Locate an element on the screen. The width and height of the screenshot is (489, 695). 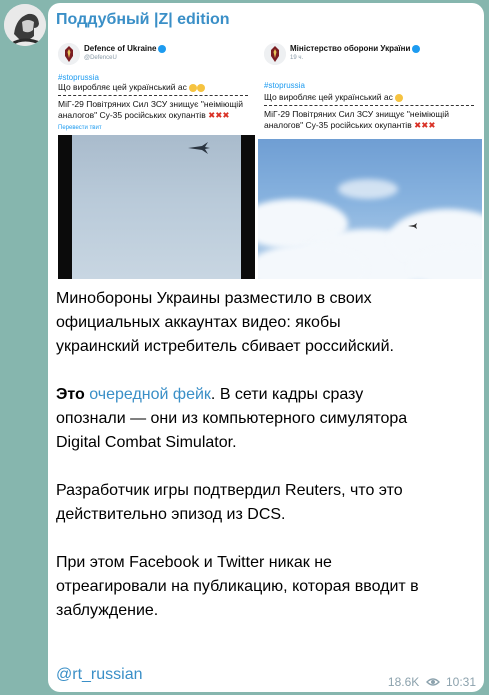
message-line: При этом Facebook и Twitter никак не is located at coordinates (194, 562).